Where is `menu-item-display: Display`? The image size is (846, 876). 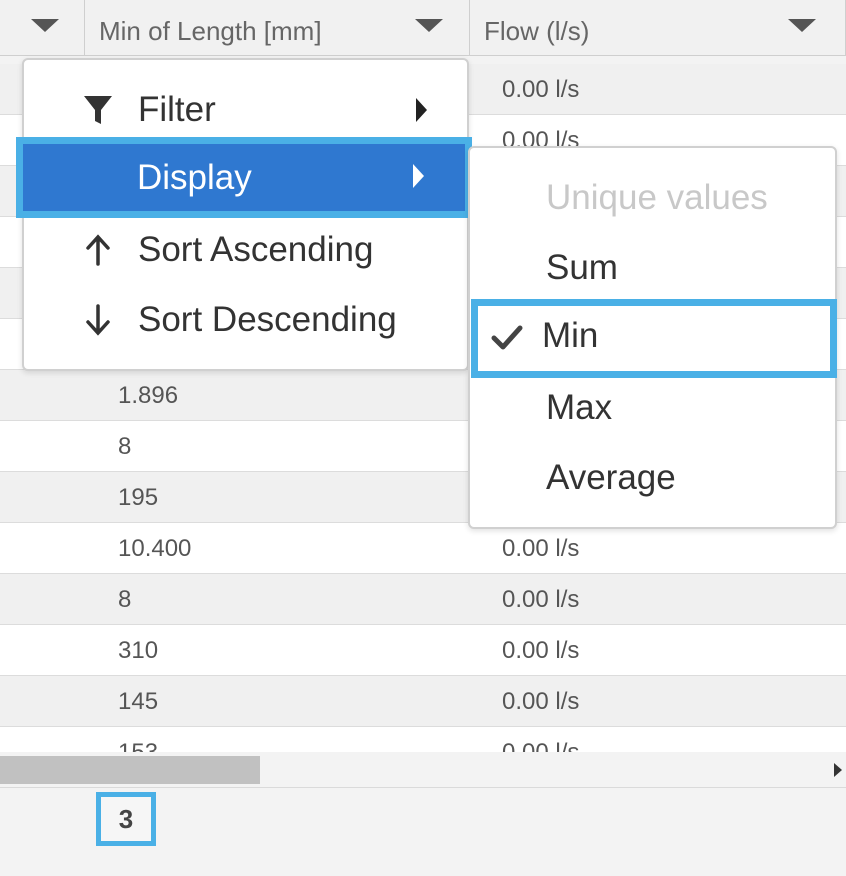
menu-item-display: Display is located at coordinates (244, 177).